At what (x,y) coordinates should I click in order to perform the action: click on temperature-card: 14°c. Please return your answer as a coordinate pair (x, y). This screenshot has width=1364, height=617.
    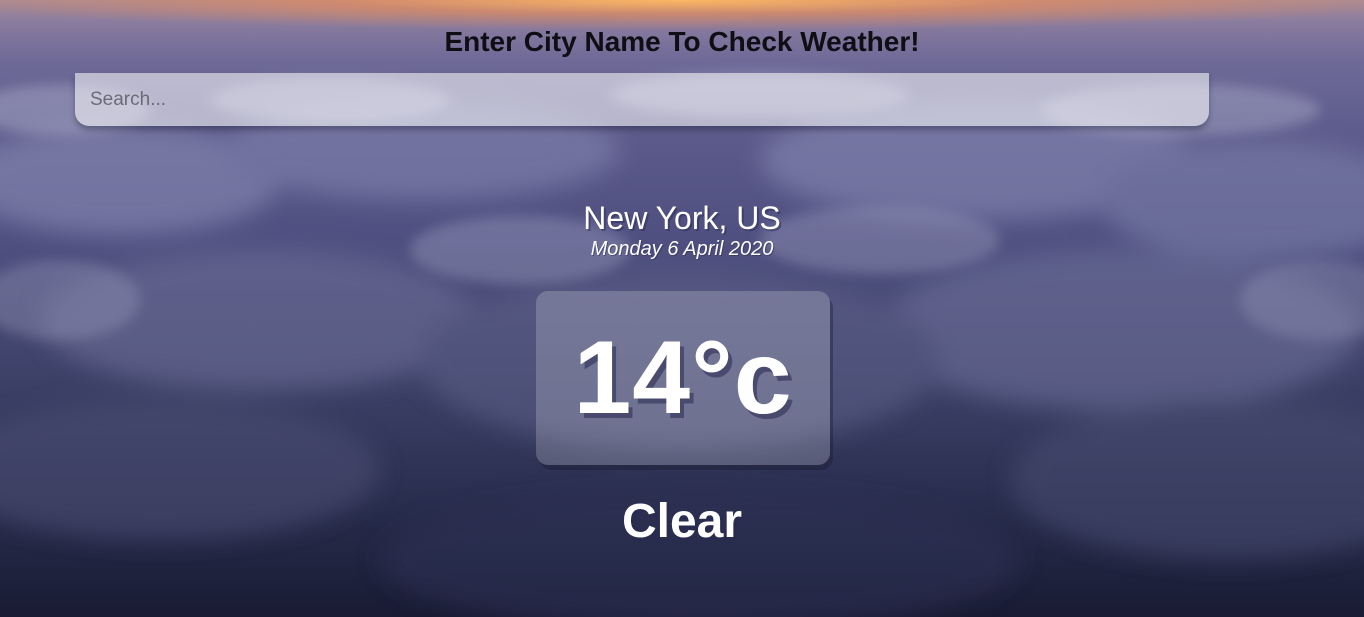
    Looking at the image, I should click on (683, 378).